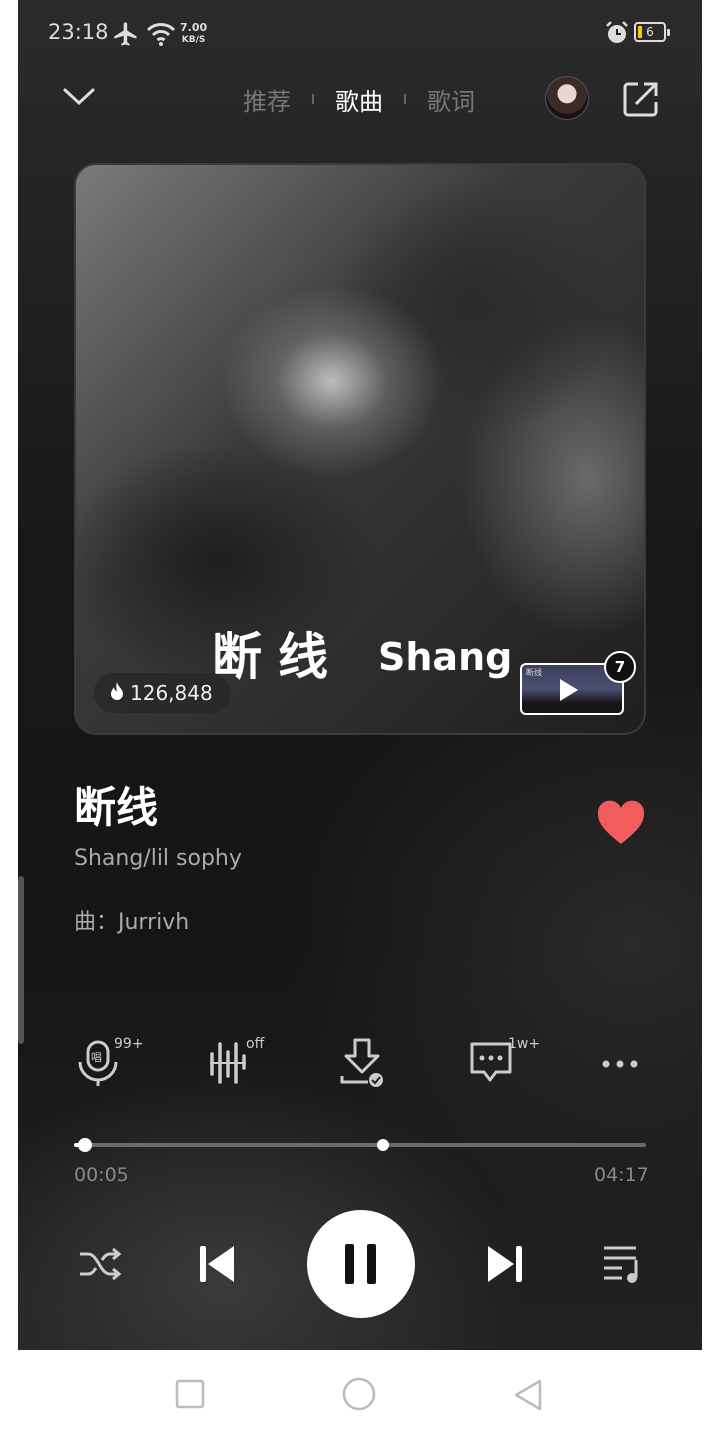 This screenshot has height=1440, width=720. What do you see at coordinates (528, 1397) in the screenshot?
I see `back-icon` at bounding box center [528, 1397].